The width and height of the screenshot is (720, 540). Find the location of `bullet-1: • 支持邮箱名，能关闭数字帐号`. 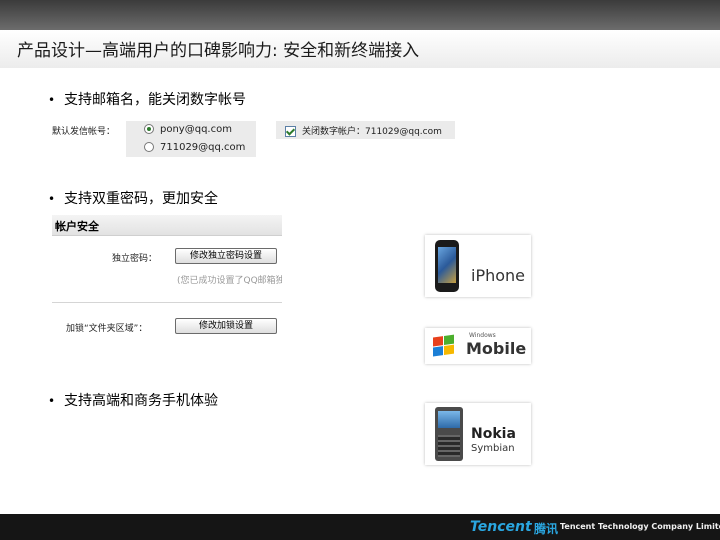

bullet-1: • 支持邮箱名，能关闭数字帐号 is located at coordinates (147, 99).